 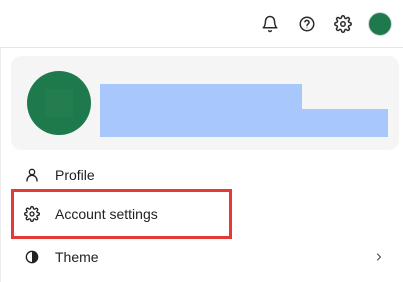 What do you see at coordinates (201, 96) in the screenshot?
I see `redacted-name` at bounding box center [201, 96].